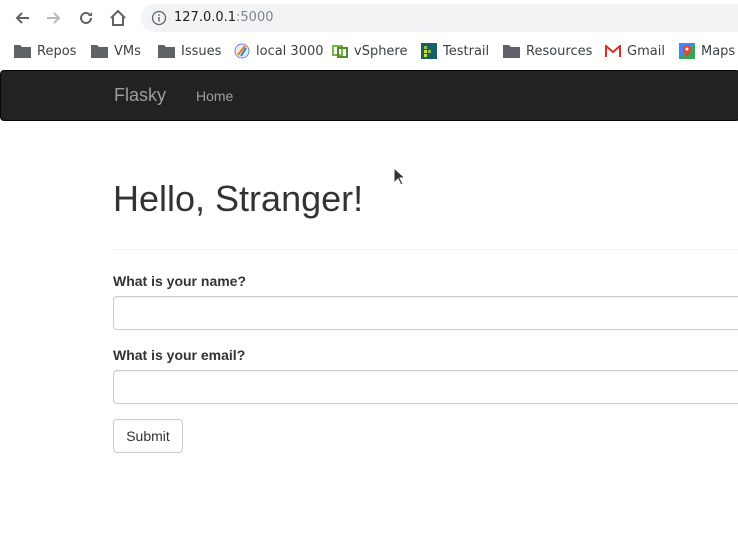 The width and height of the screenshot is (738, 551). Describe the element at coordinates (238, 198) in the screenshot. I see `page-title: Hello, Stranger!` at that location.